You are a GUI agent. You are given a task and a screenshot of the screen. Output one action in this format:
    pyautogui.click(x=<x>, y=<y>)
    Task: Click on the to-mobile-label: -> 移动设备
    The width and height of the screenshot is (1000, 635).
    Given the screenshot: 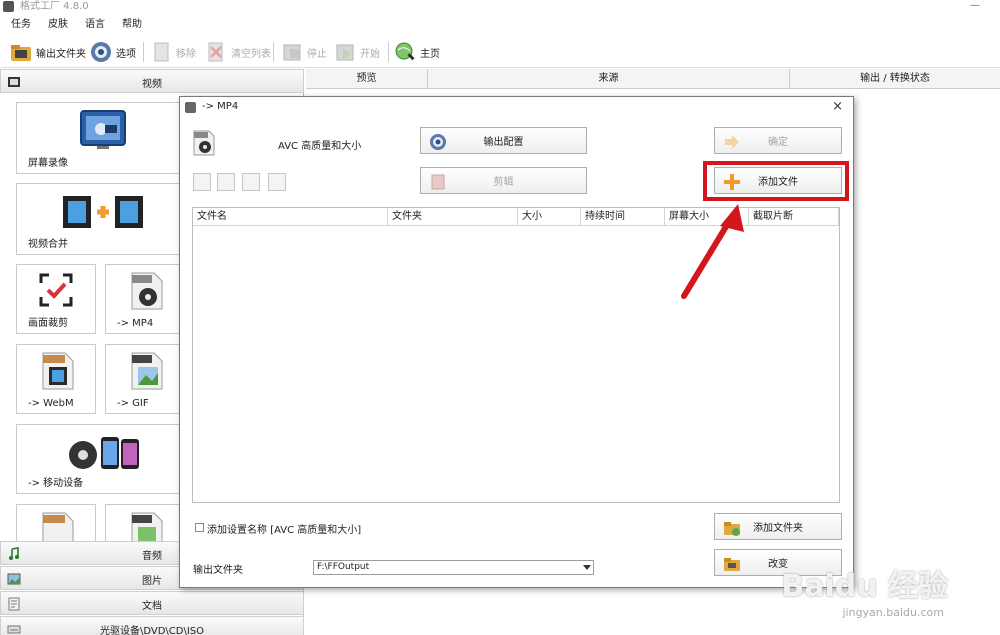 What is the action you would take?
    pyautogui.click(x=56, y=483)
    